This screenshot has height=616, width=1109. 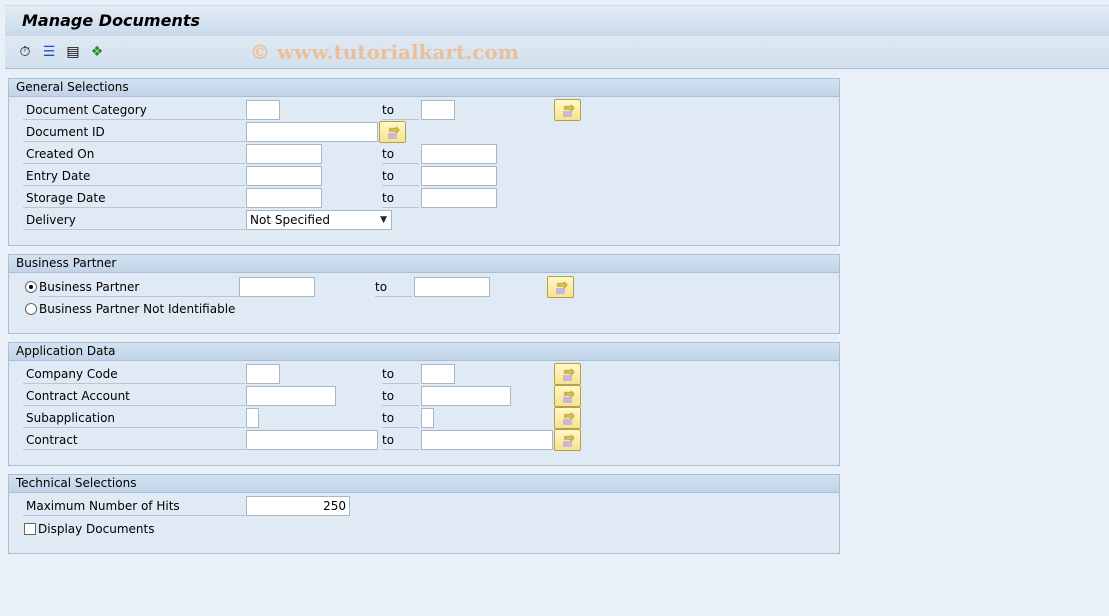 I want to click on select-options-icon: ☰, so click(x=49, y=52).